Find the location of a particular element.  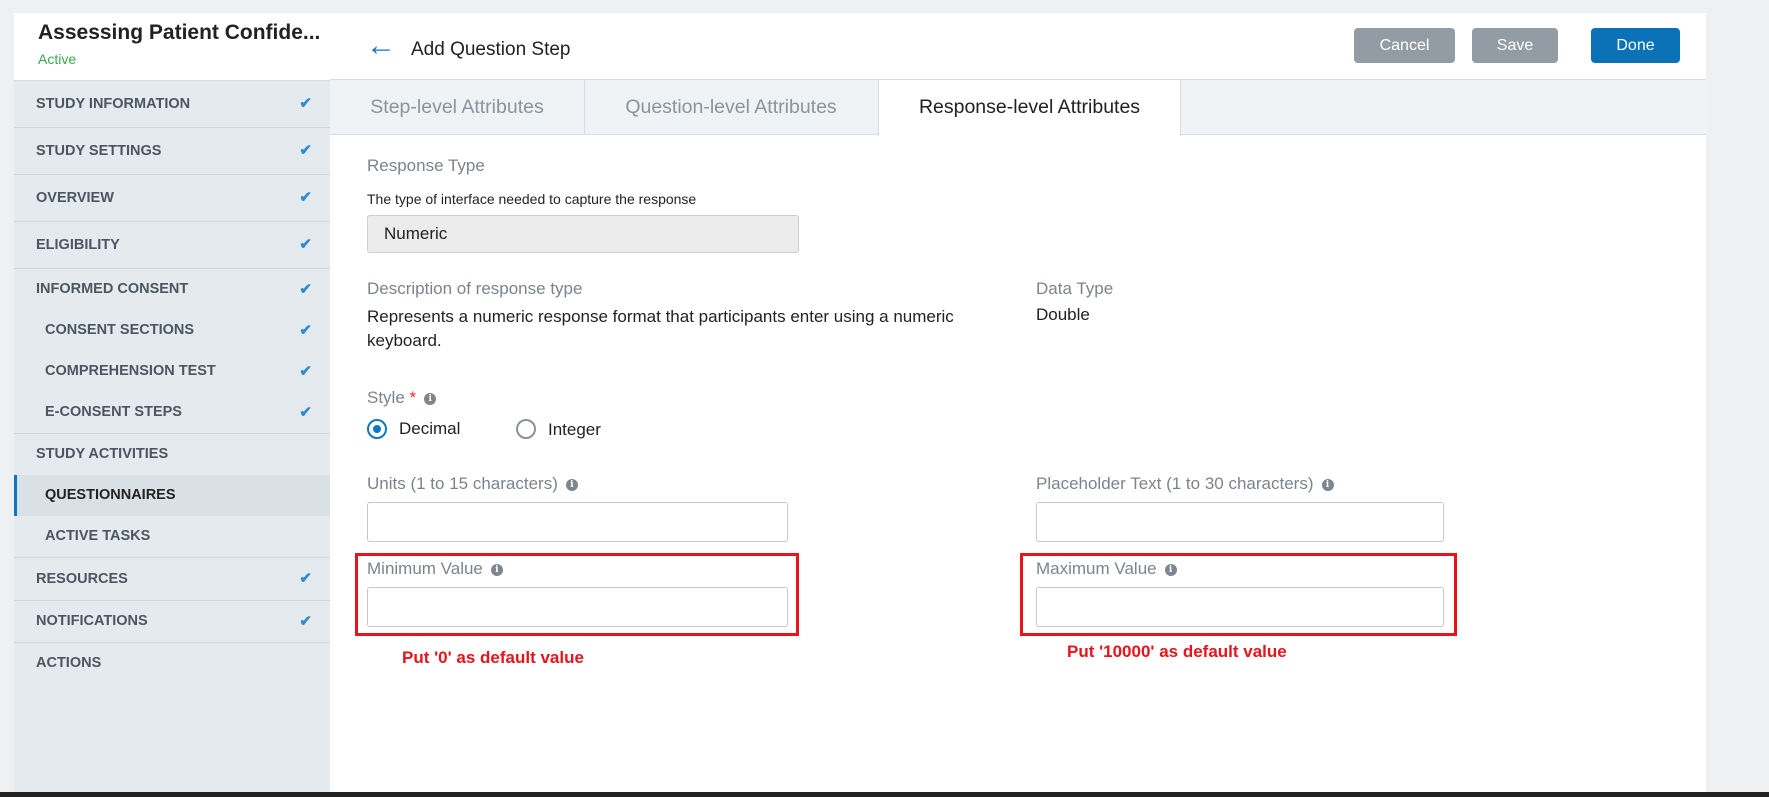

required-marker: * is located at coordinates (413, 397).